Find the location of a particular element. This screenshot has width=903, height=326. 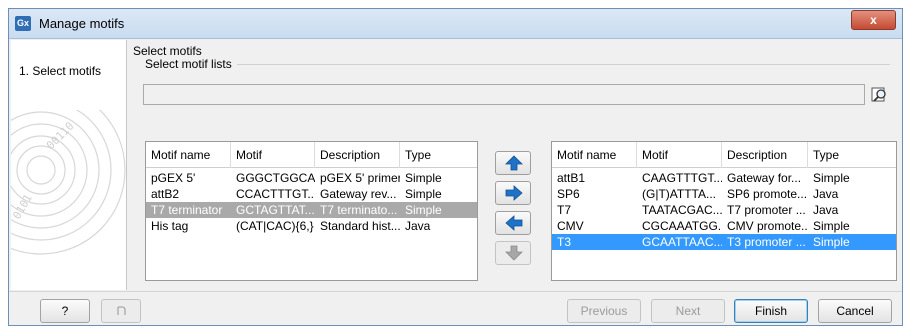

cell-motif-name: attB2 is located at coordinates (165, 194).